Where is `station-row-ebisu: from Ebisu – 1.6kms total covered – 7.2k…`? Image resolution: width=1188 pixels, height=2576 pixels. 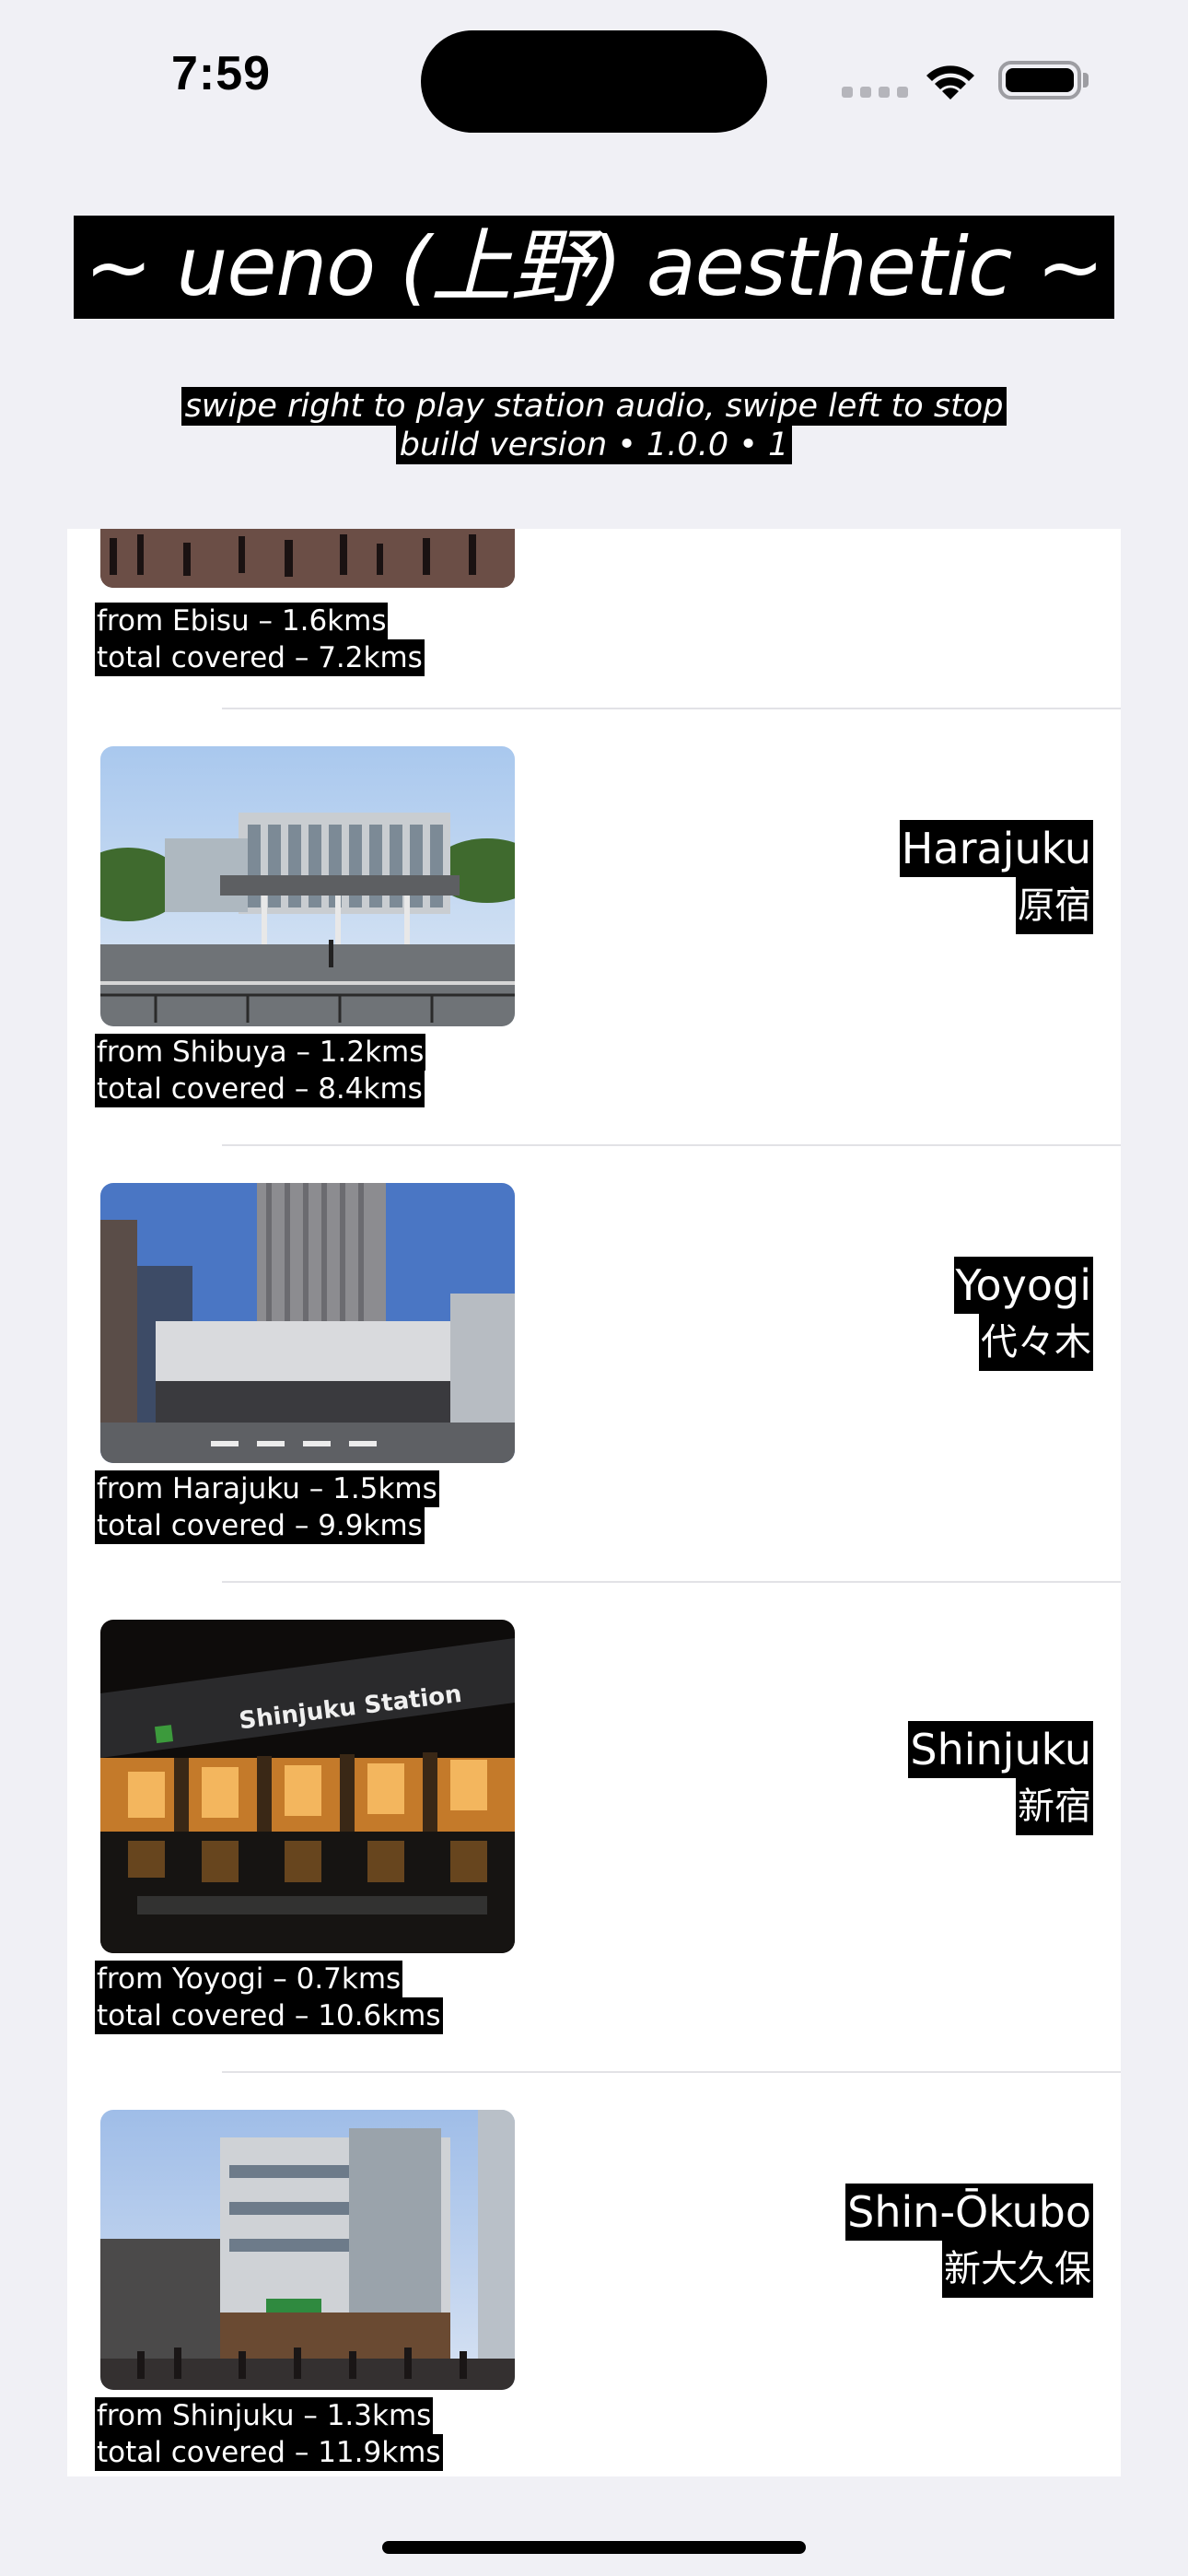 station-row-ebisu: from Ebisu – 1.6kms total covered – 7.2k… is located at coordinates (594, 619).